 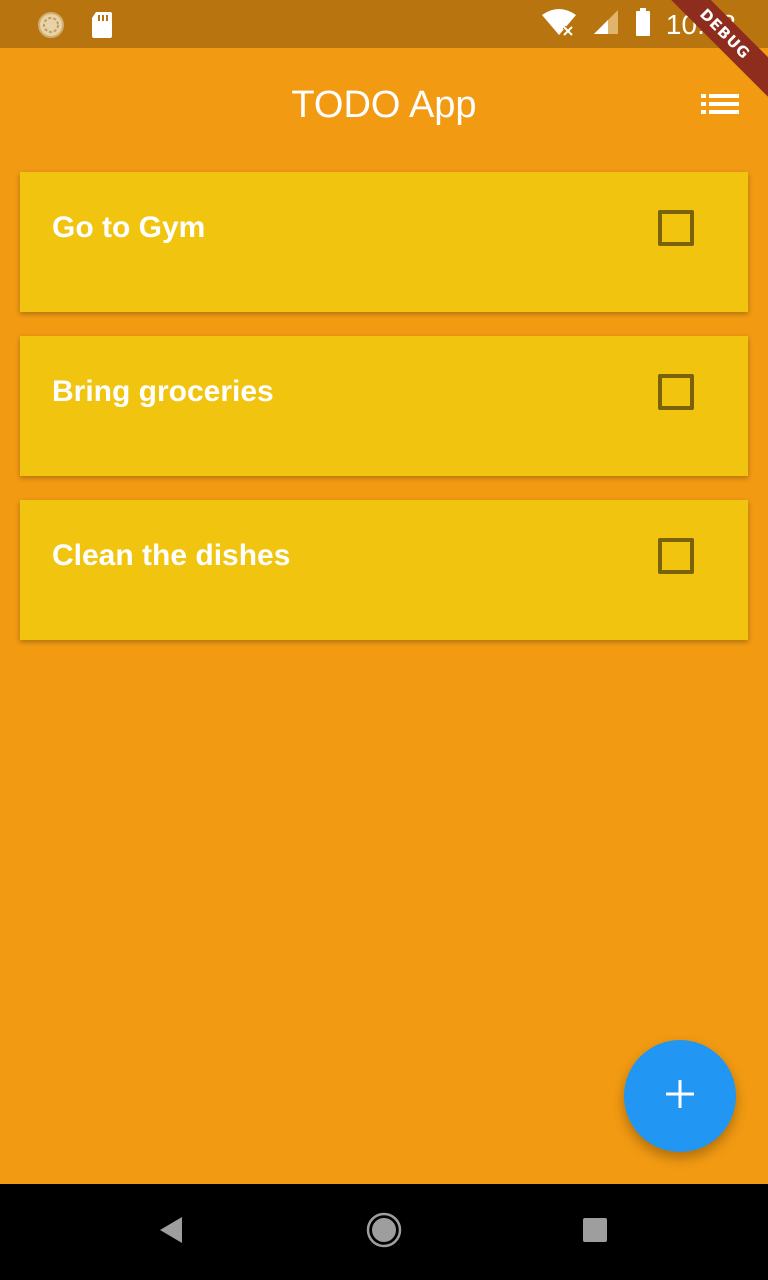 What do you see at coordinates (171, 555) in the screenshot?
I see `todo-title: Clean the dishes` at bounding box center [171, 555].